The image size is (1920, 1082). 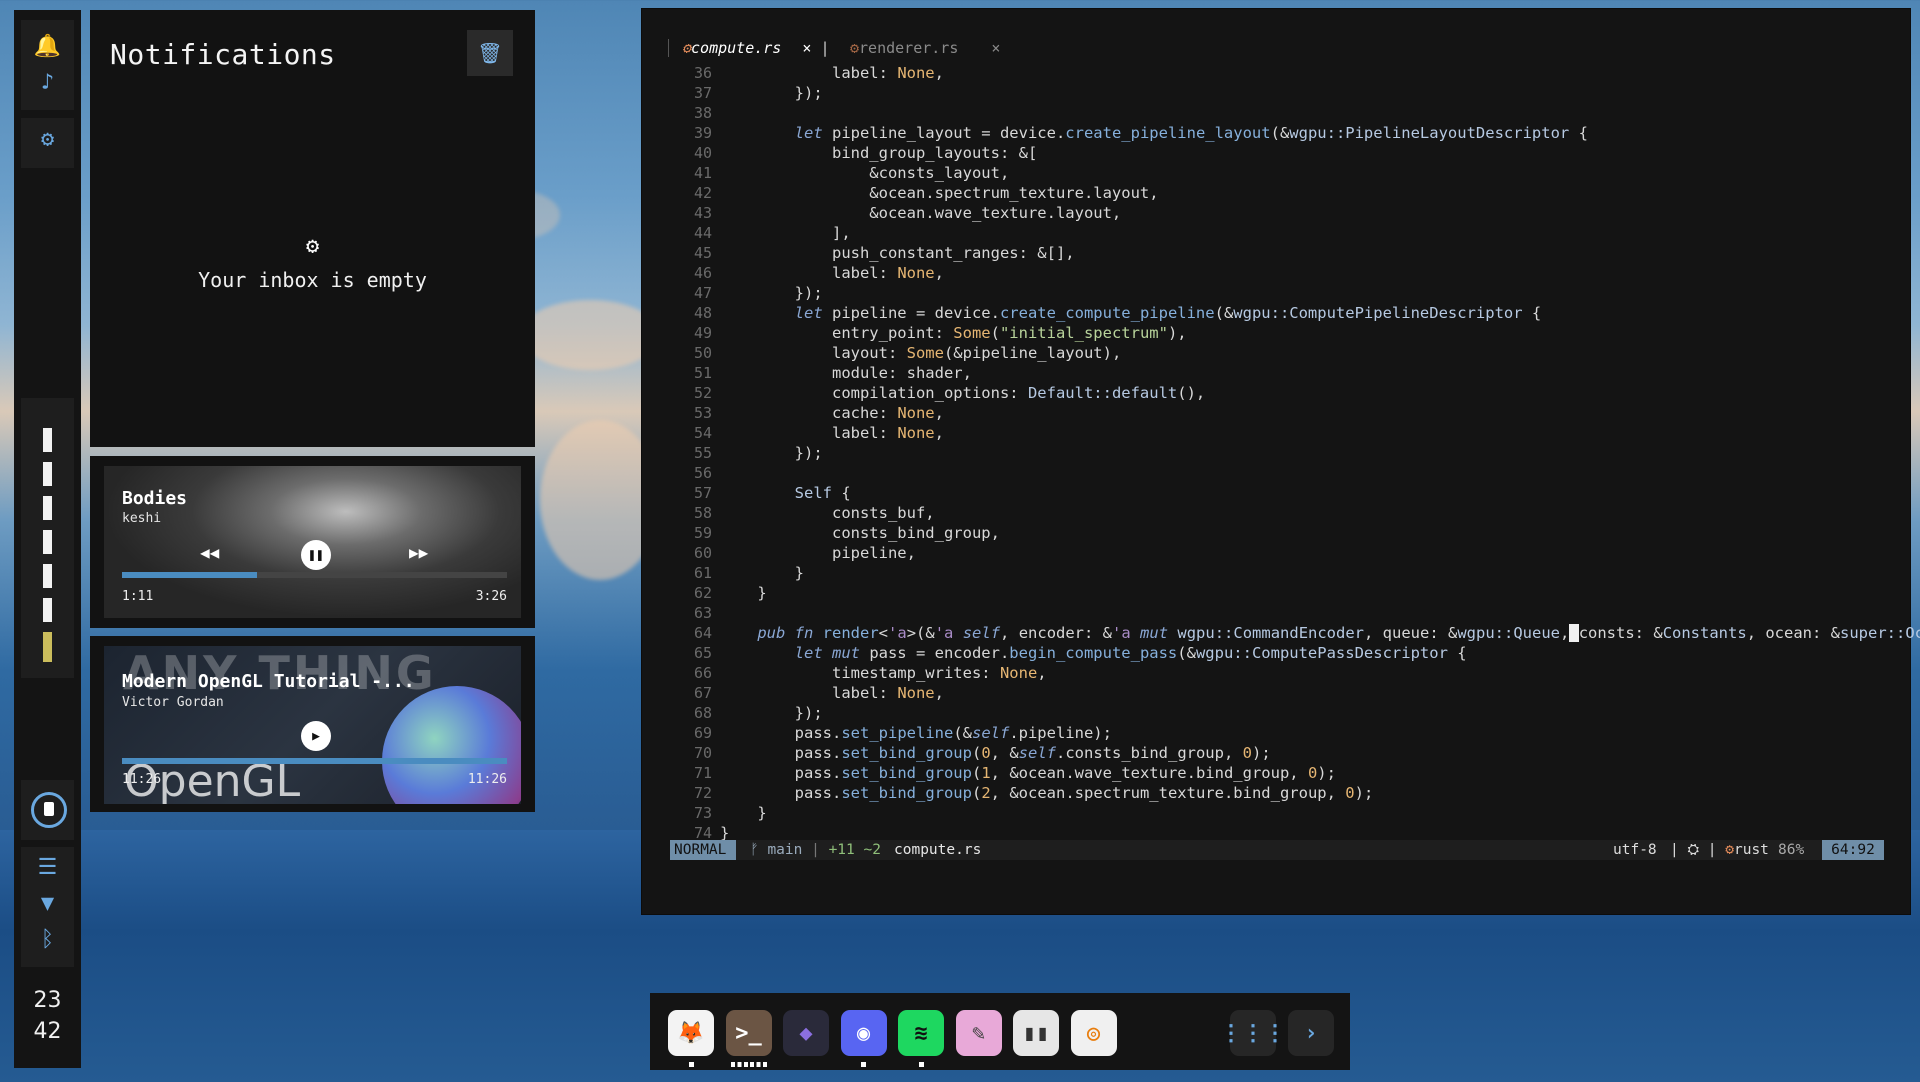 What do you see at coordinates (312, 280) in the screenshot?
I see `empty-inbox-text: Your inbox is empty` at bounding box center [312, 280].